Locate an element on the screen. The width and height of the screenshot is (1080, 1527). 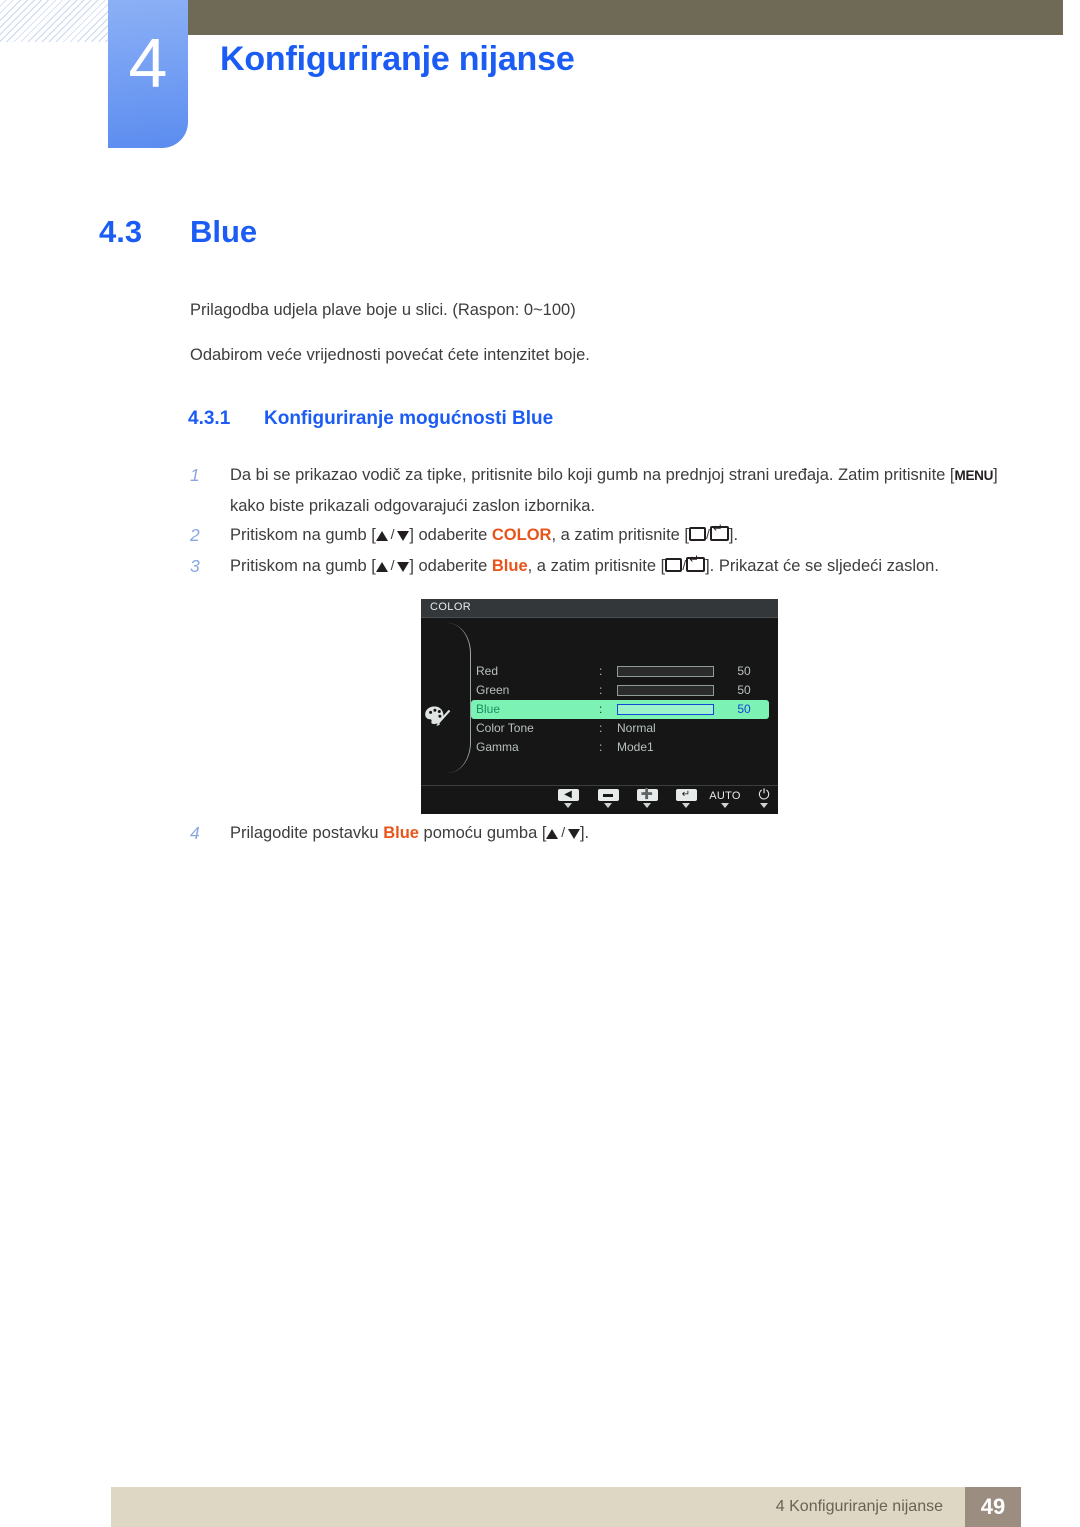
osd-row-value: Normal is located at coordinates (636, 728).